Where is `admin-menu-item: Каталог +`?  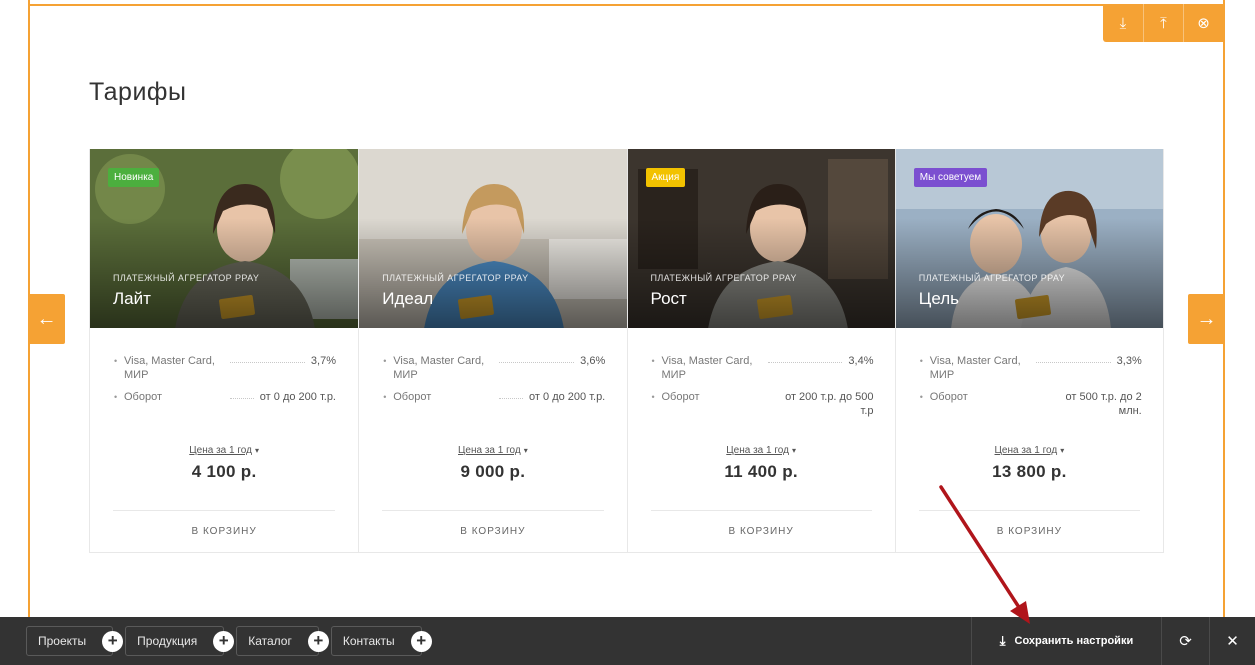 admin-menu-item: Каталог + is located at coordinates (282, 641).